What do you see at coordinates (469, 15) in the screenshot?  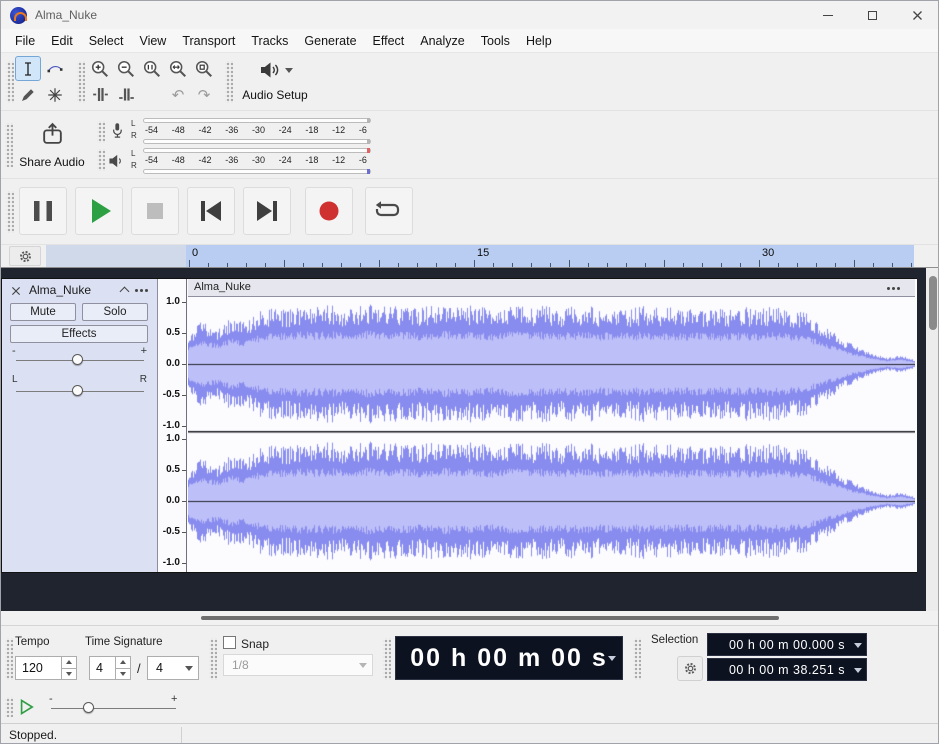 I see `title-bar: Alma_Nuke` at bounding box center [469, 15].